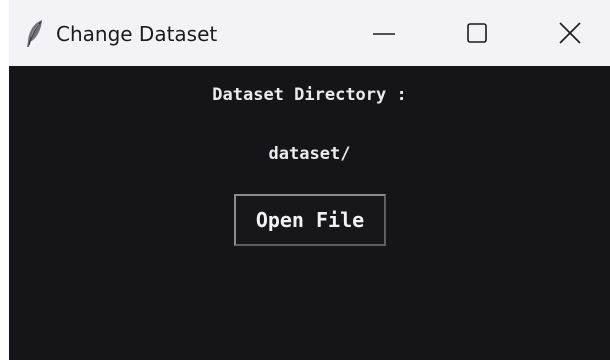 This screenshot has height=360, width=610. What do you see at coordinates (35, 34) in the screenshot?
I see `feather-icon` at bounding box center [35, 34].